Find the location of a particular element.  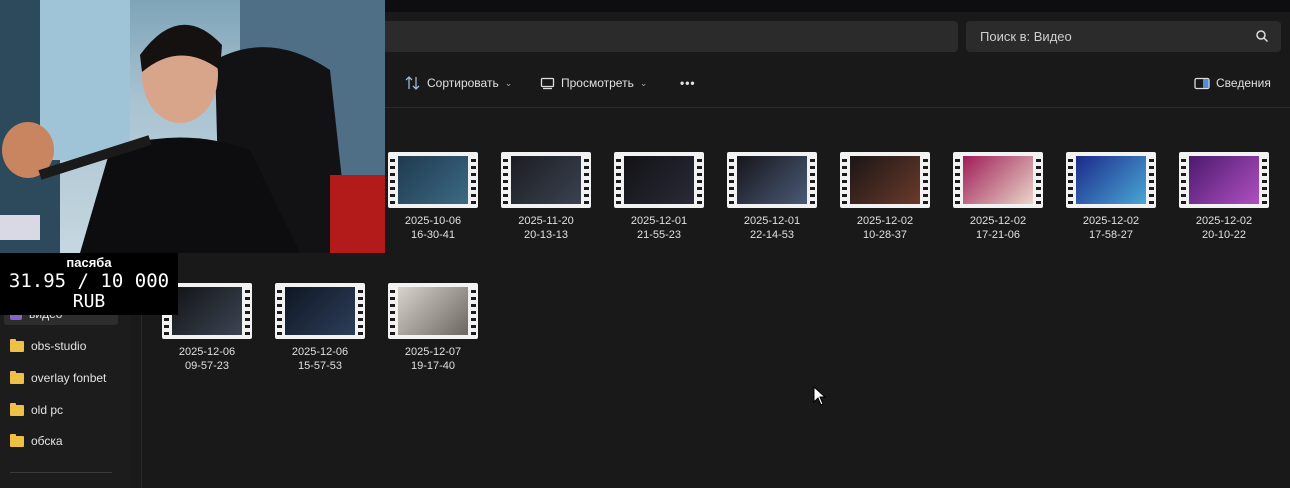

sidebar-divider is located at coordinates (61, 472).